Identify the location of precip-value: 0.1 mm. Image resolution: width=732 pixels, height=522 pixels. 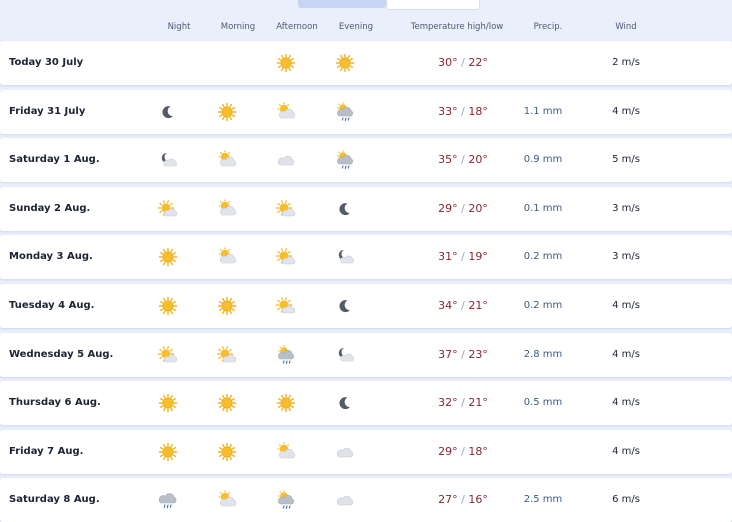
(543, 208).